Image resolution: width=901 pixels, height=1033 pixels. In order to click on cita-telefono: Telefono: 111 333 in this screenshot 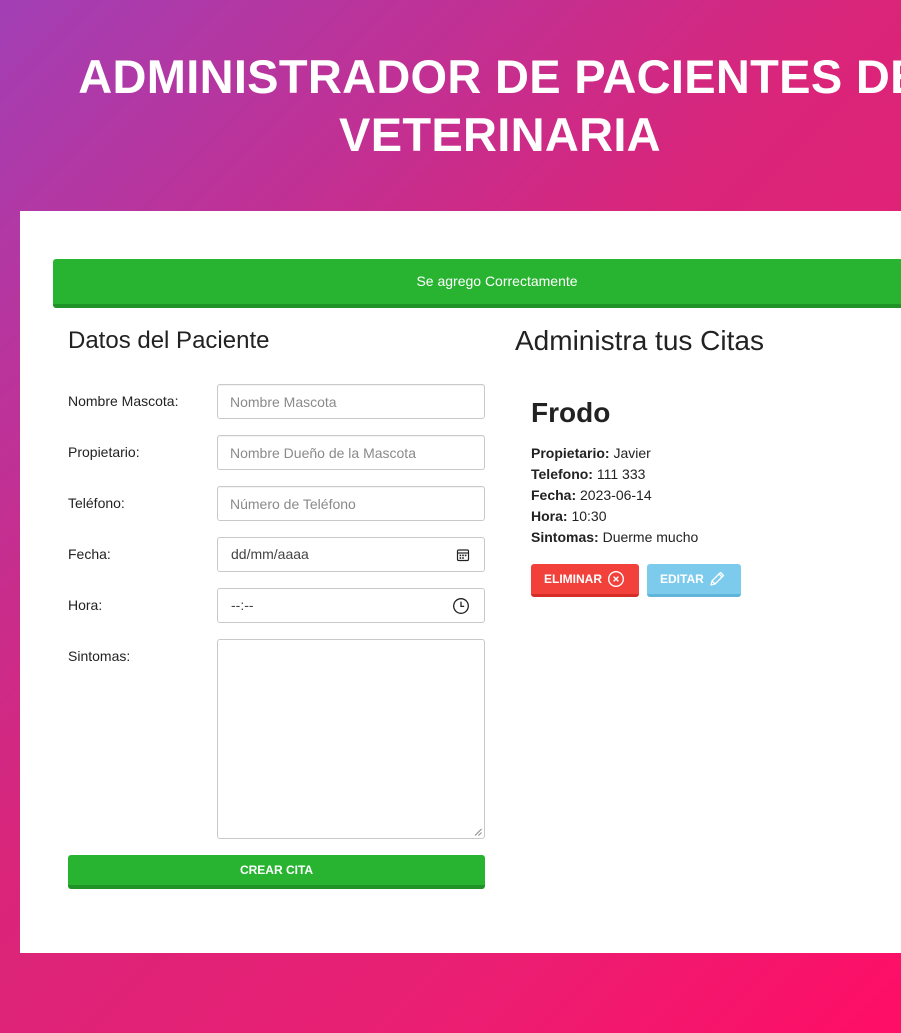, I will do `click(711, 474)`.